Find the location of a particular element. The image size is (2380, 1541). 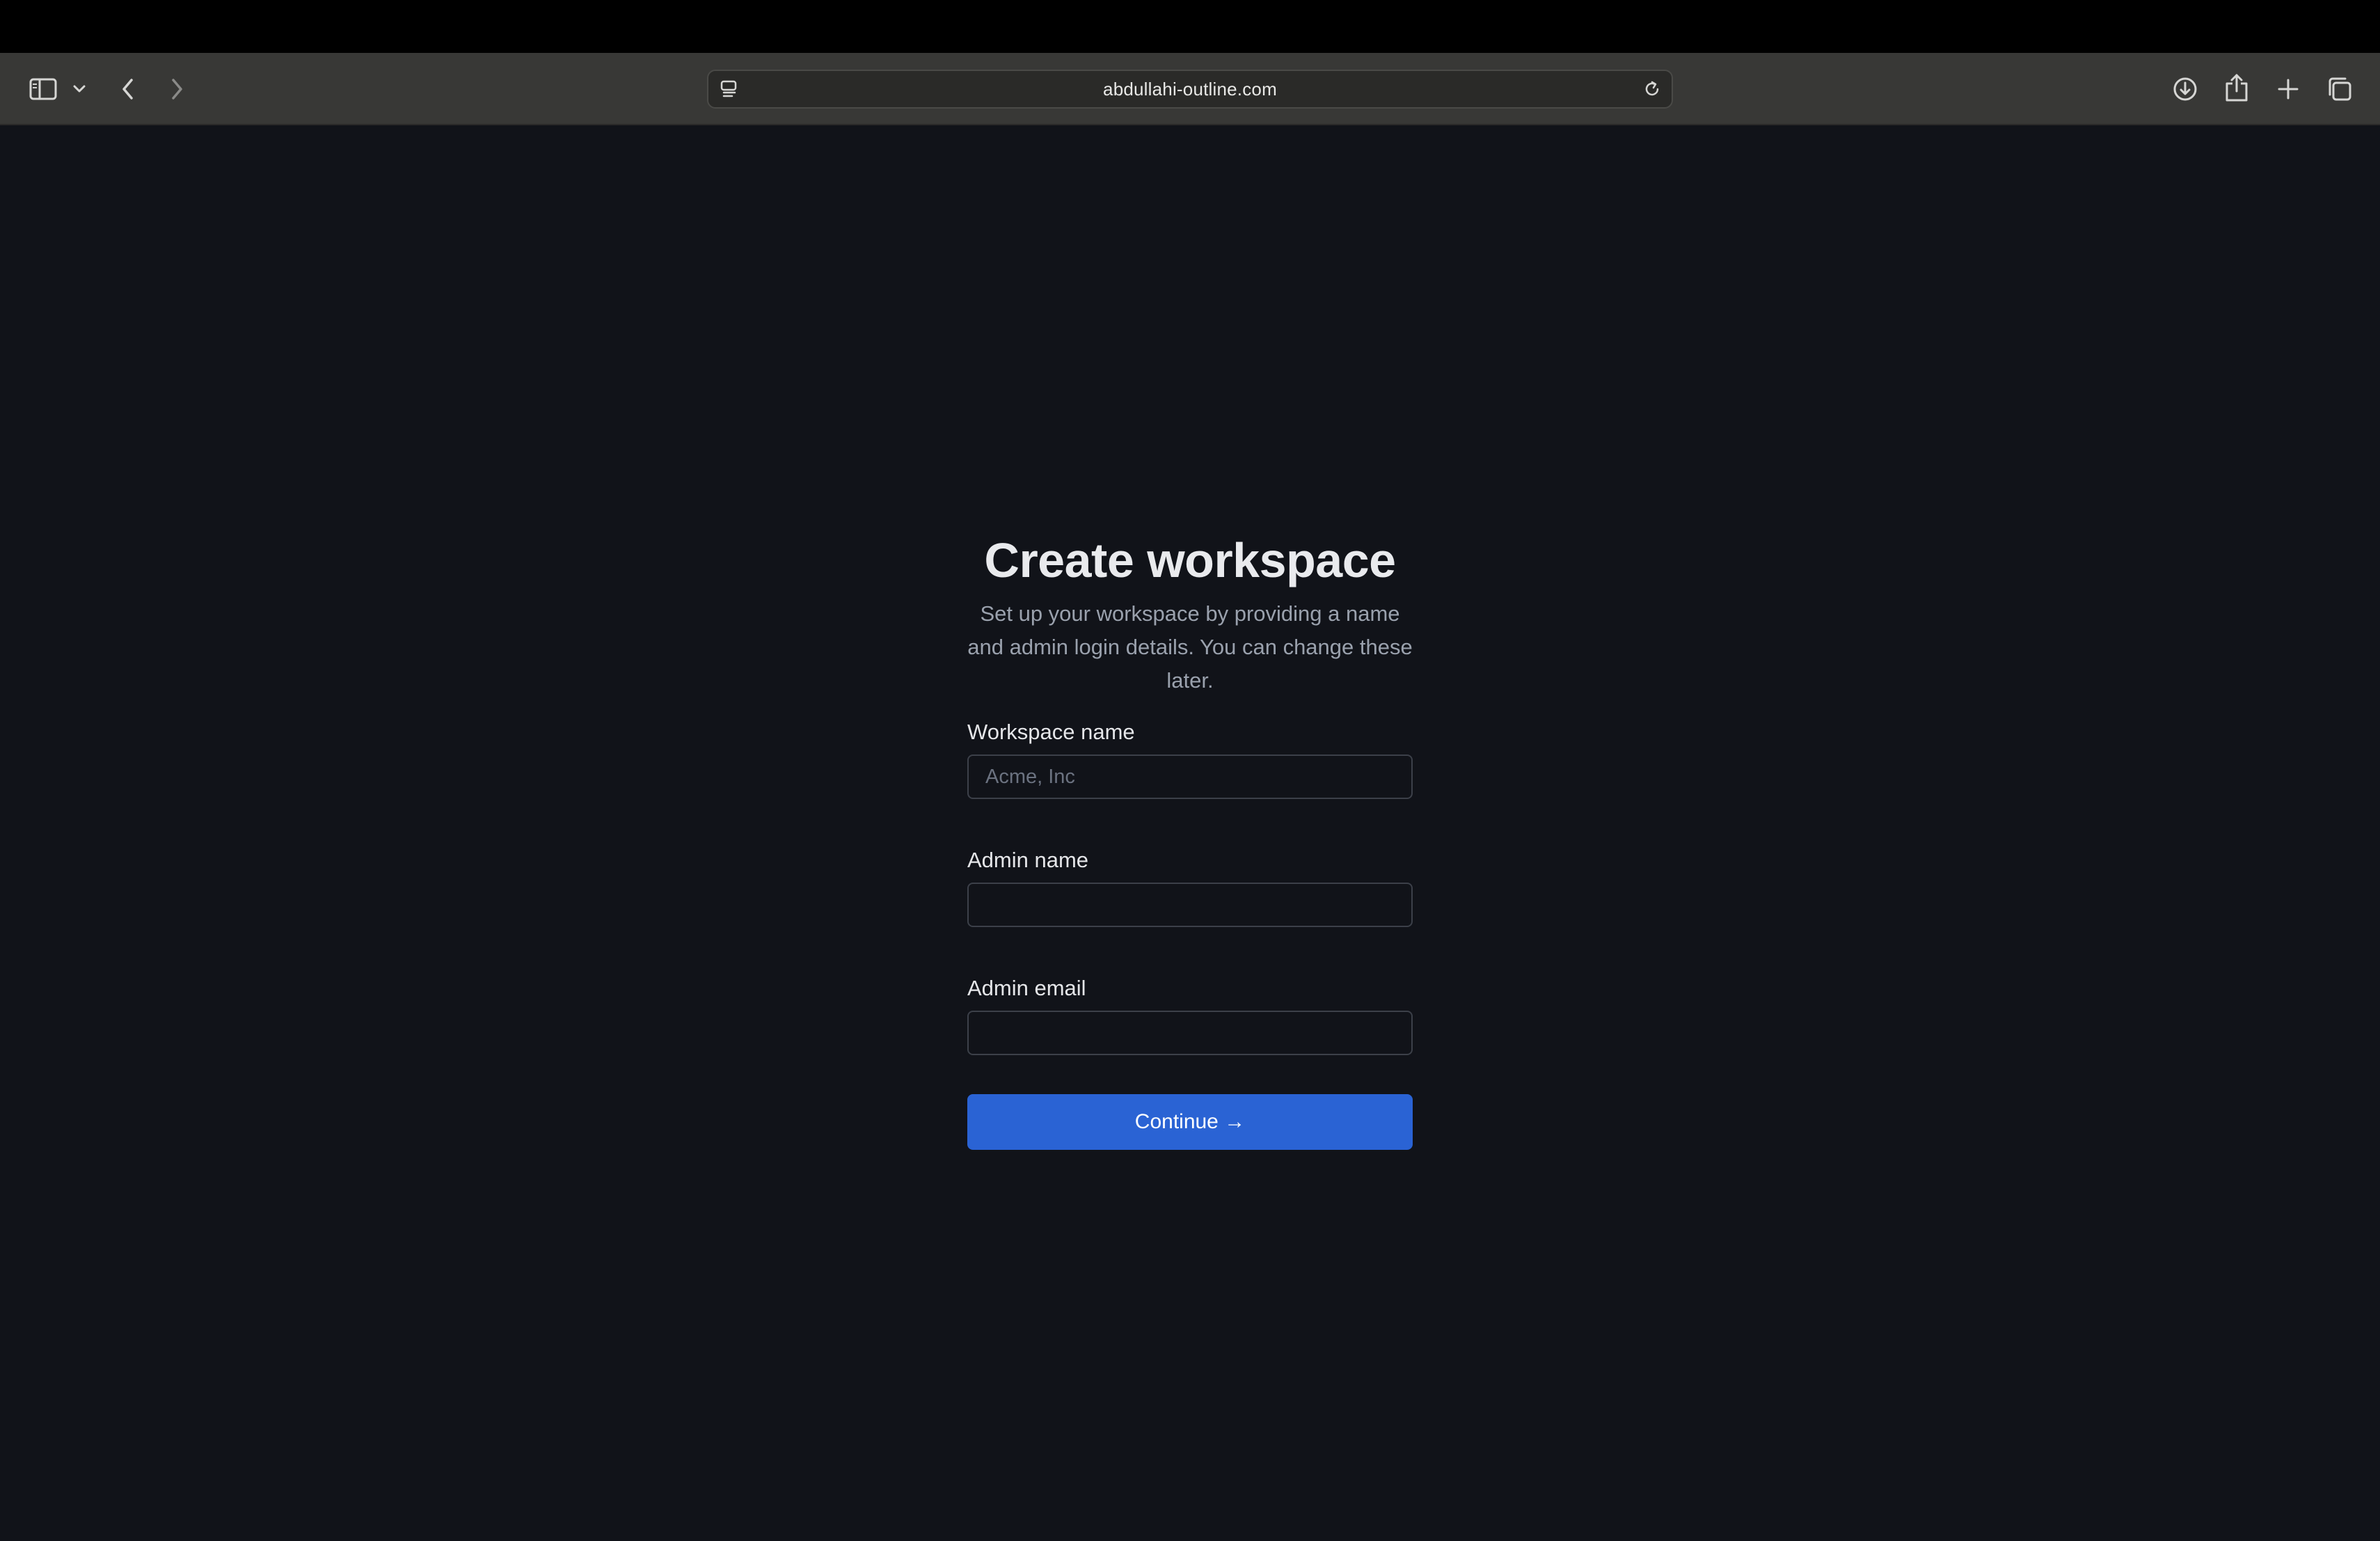

address-bar: abdullahi-outline.com is located at coordinates (1190, 89).